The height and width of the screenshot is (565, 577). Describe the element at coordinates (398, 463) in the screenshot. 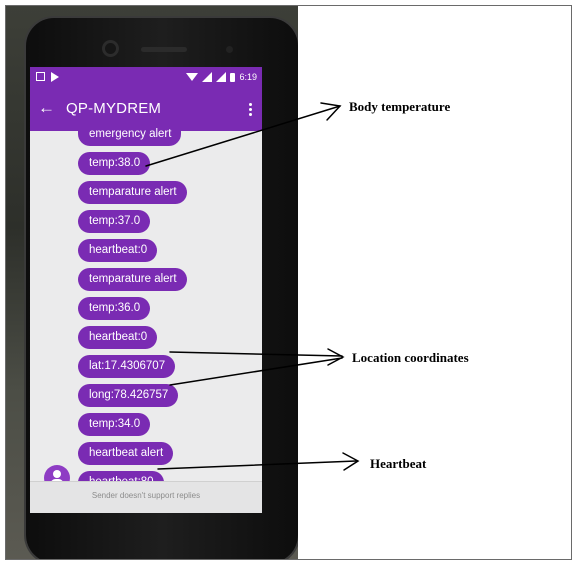

I see `label-heartbeat: Heartbeat` at that location.